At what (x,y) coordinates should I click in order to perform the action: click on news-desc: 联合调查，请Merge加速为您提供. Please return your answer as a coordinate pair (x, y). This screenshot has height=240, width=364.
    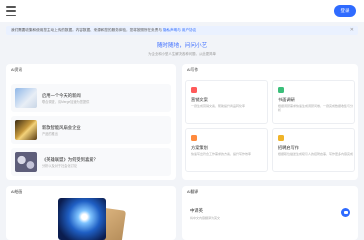
    Looking at the image, I should click on (66, 102).